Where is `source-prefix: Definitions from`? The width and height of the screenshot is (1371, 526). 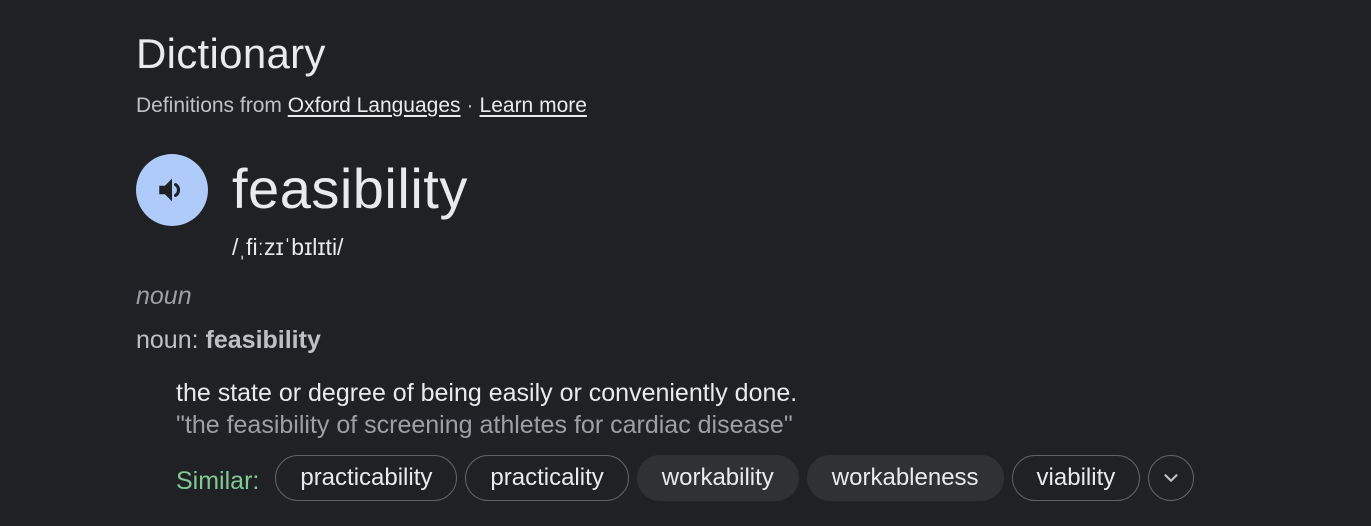
source-prefix: Definitions from is located at coordinates (209, 105).